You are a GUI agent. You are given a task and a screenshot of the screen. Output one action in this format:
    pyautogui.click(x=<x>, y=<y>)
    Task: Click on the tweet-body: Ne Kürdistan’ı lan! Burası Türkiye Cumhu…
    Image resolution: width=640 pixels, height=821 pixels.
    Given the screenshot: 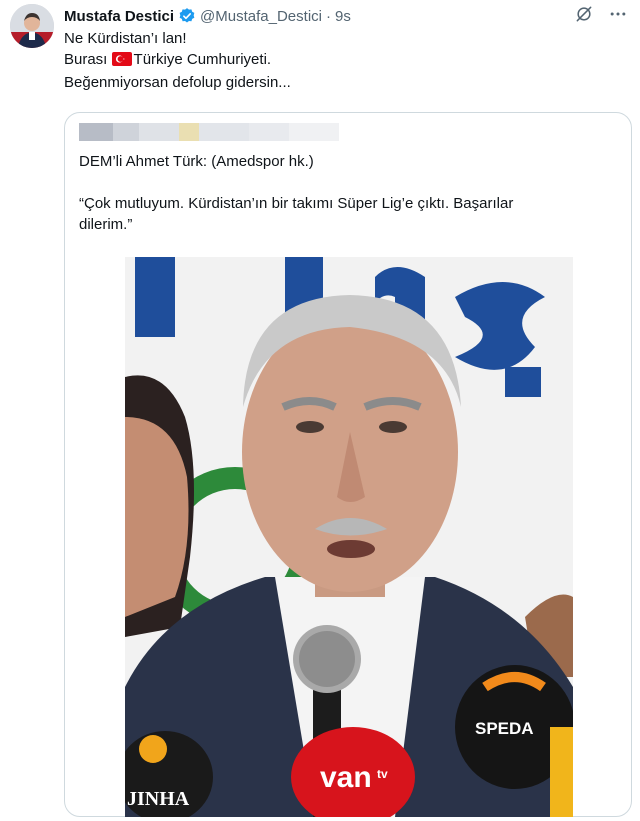 What is the action you would take?
    pyautogui.click(x=344, y=60)
    